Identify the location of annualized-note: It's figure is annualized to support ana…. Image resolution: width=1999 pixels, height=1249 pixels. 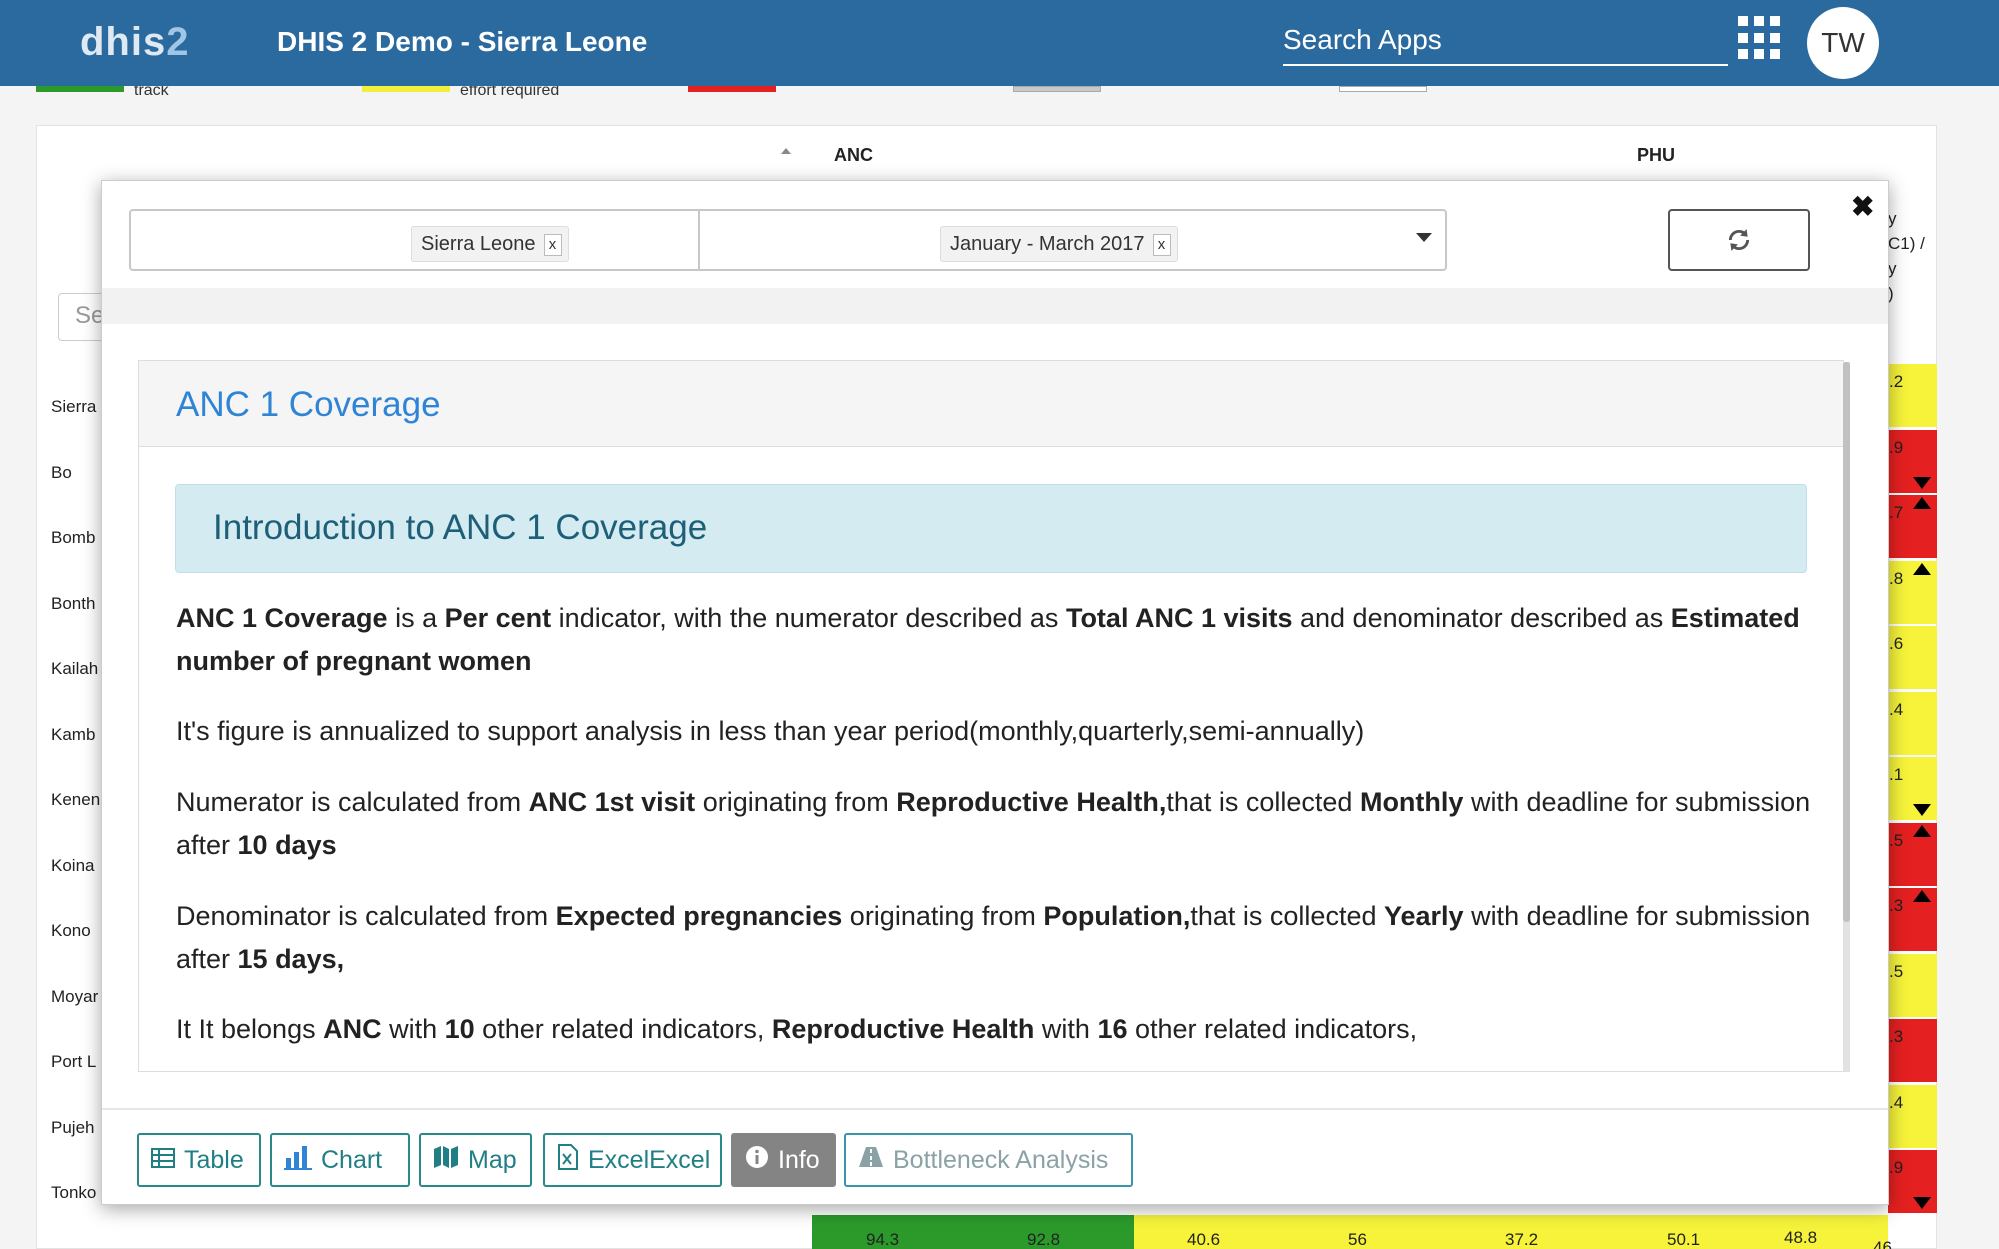
(770, 731).